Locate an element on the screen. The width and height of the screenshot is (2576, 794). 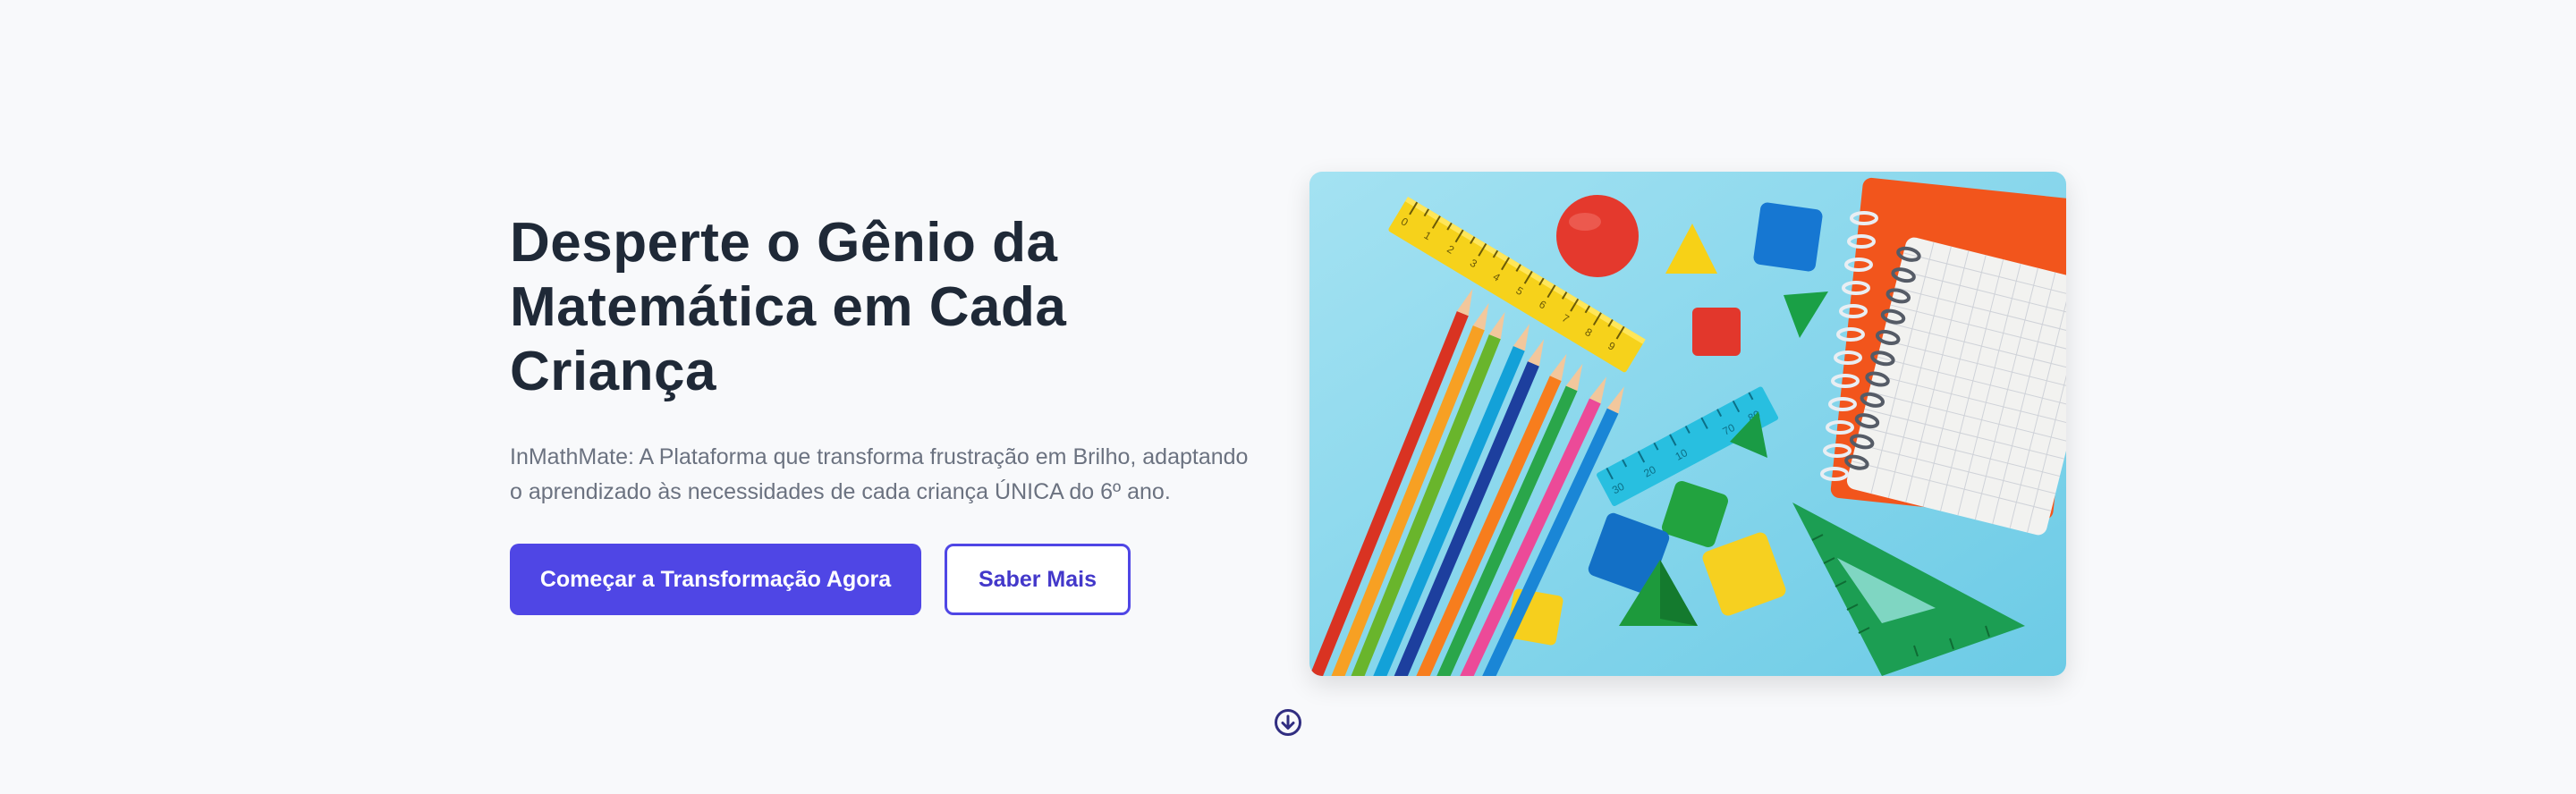
scroll-down-button is located at coordinates (1288, 722).